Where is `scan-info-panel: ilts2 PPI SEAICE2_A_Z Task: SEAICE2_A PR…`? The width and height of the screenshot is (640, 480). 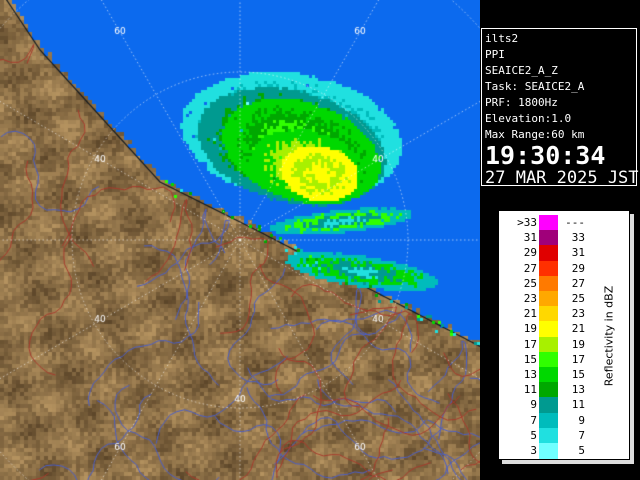 scan-info-panel: ilts2 PPI SEAICE2_A_Z Task: SEAICE2_A PR… is located at coordinates (560, 108).